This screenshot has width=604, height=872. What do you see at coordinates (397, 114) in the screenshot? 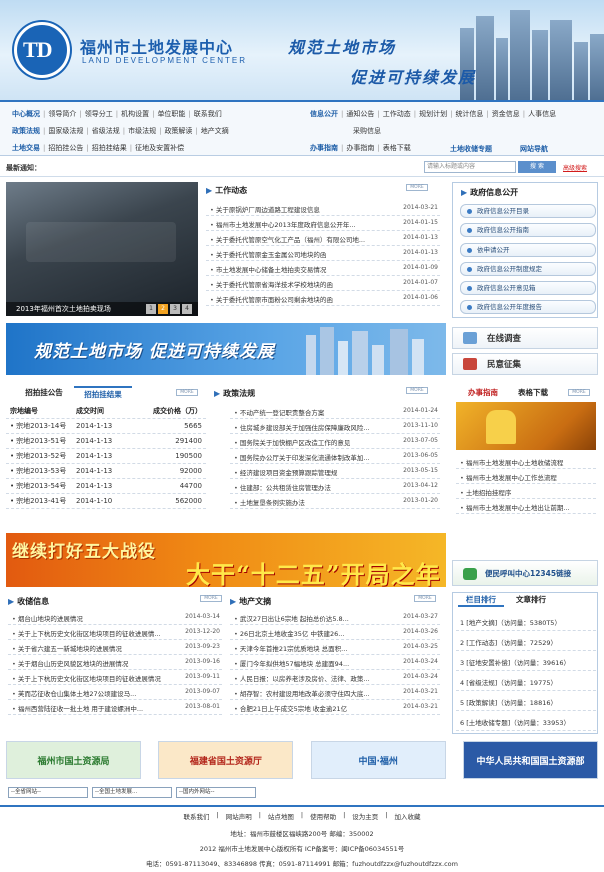
I see `nav-item: 工作动态` at bounding box center [397, 114].